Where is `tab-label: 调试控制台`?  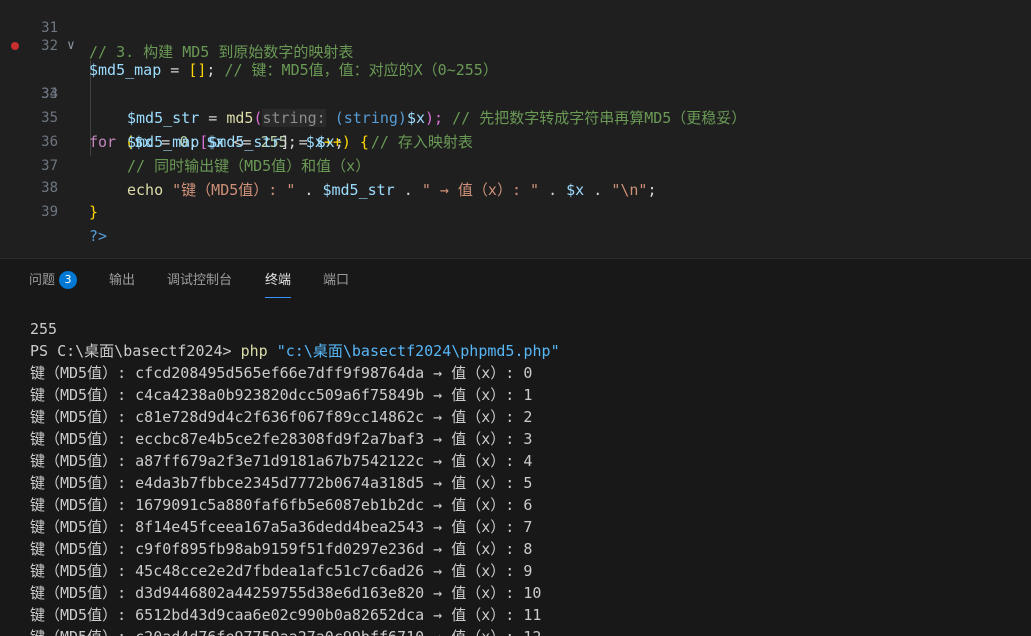 tab-label: 调试控制台 is located at coordinates (200, 280).